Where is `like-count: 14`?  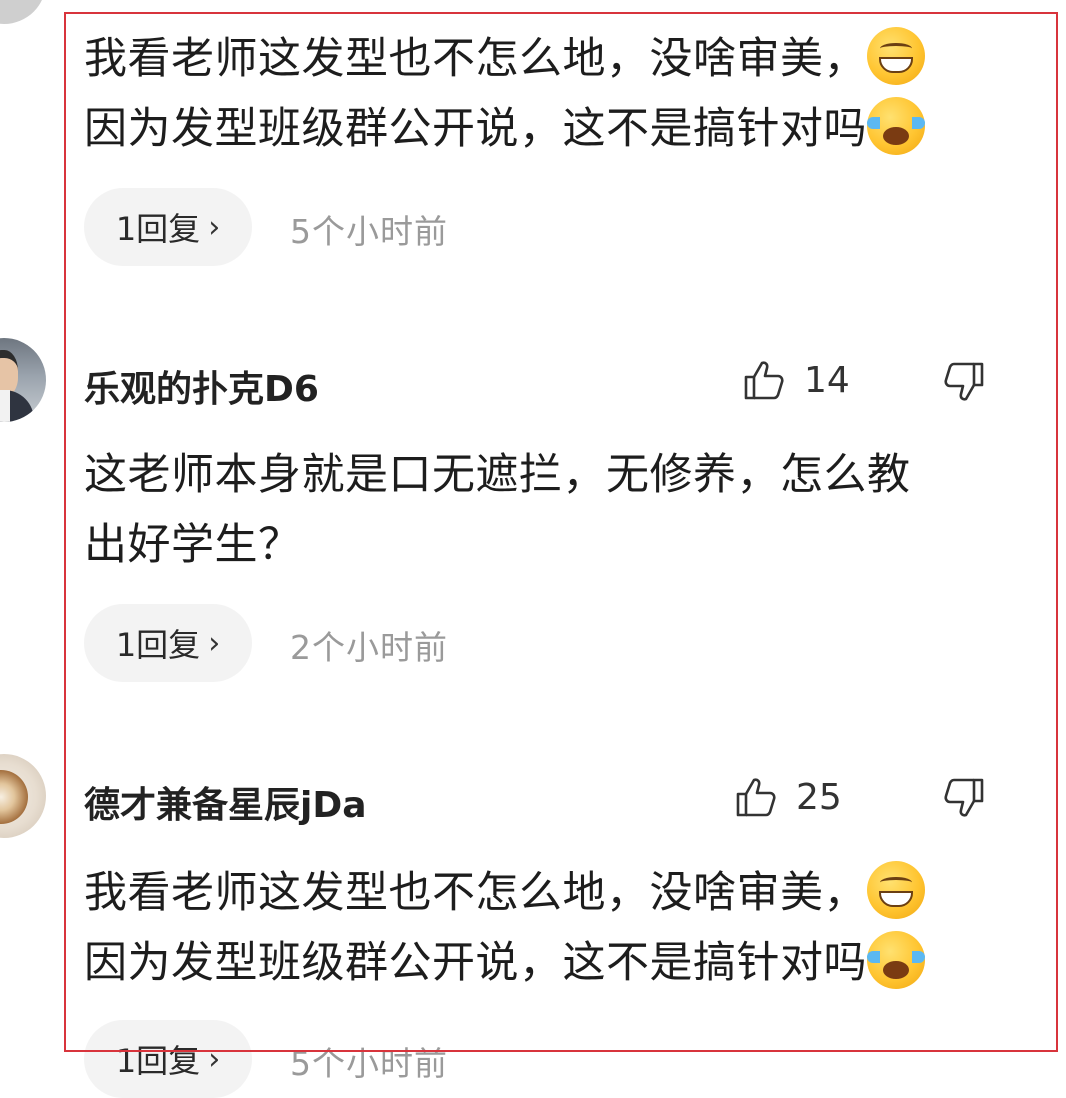 like-count: 14 is located at coordinates (827, 380).